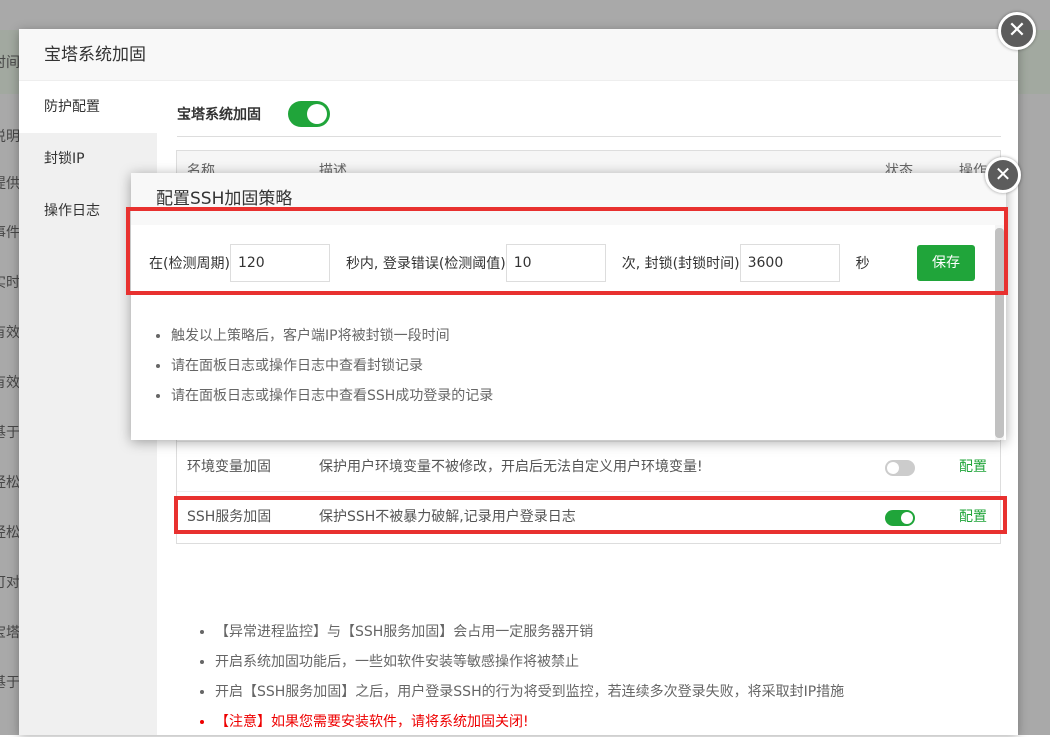 The height and width of the screenshot is (737, 1050). Describe the element at coordinates (900, 468) in the screenshot. I see `env-var-toggle` at that location.